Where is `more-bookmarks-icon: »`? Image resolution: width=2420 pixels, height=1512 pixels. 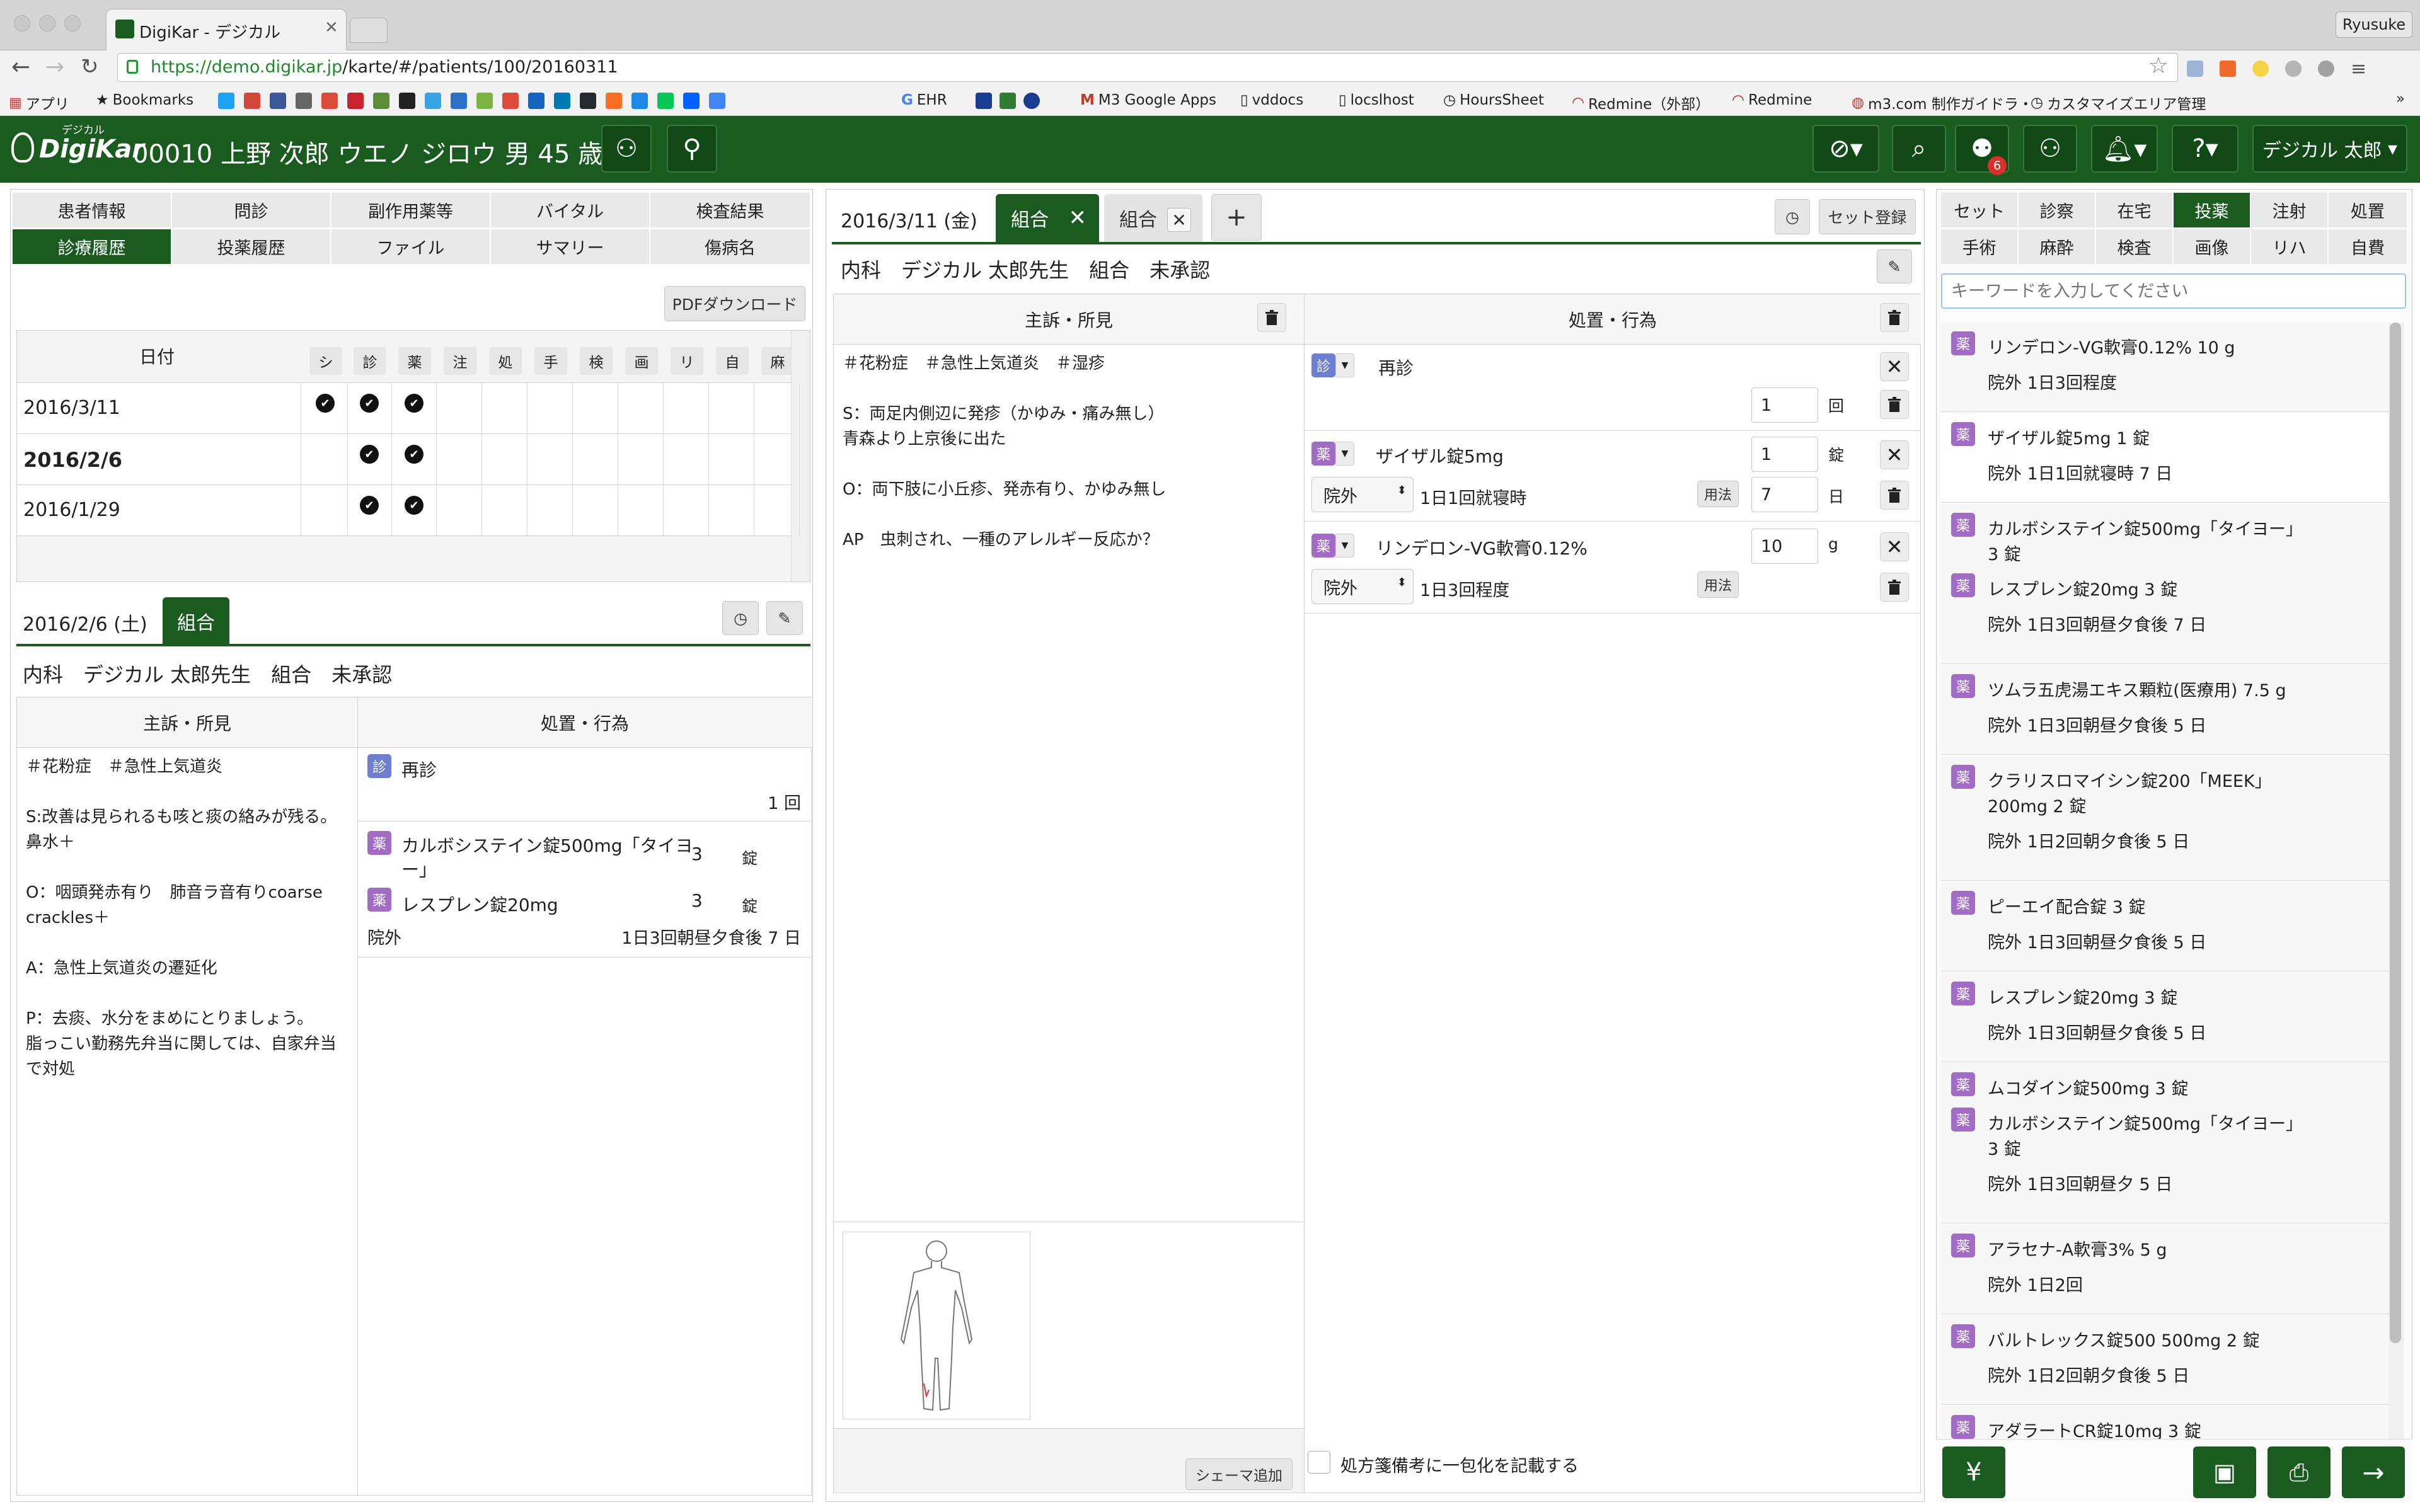 more-bookmarks-icon: » is located at coordinates (2401, 99).